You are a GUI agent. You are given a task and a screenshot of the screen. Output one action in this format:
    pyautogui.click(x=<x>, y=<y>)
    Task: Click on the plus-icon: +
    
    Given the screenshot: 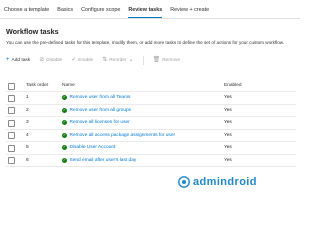 What is the action you would take?
    pyautogui.click(x=8, y=60)
    